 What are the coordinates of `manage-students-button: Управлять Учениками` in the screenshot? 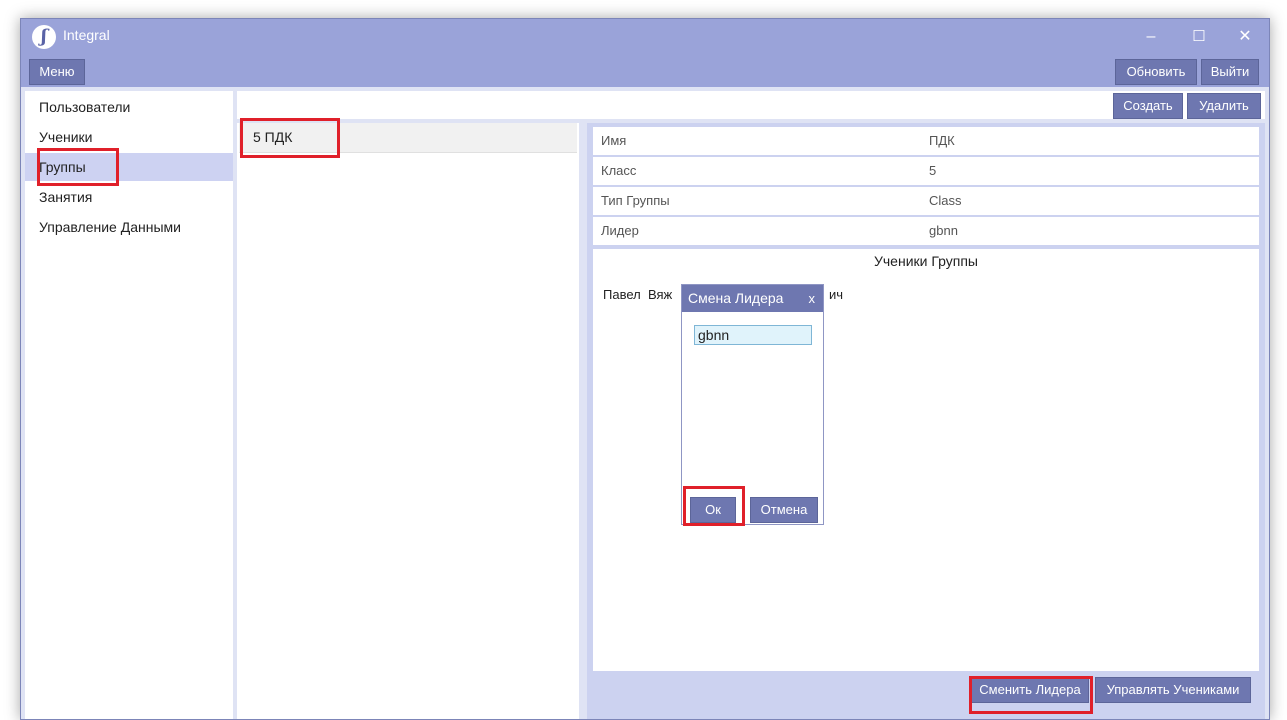 It's located at (1173, 690).